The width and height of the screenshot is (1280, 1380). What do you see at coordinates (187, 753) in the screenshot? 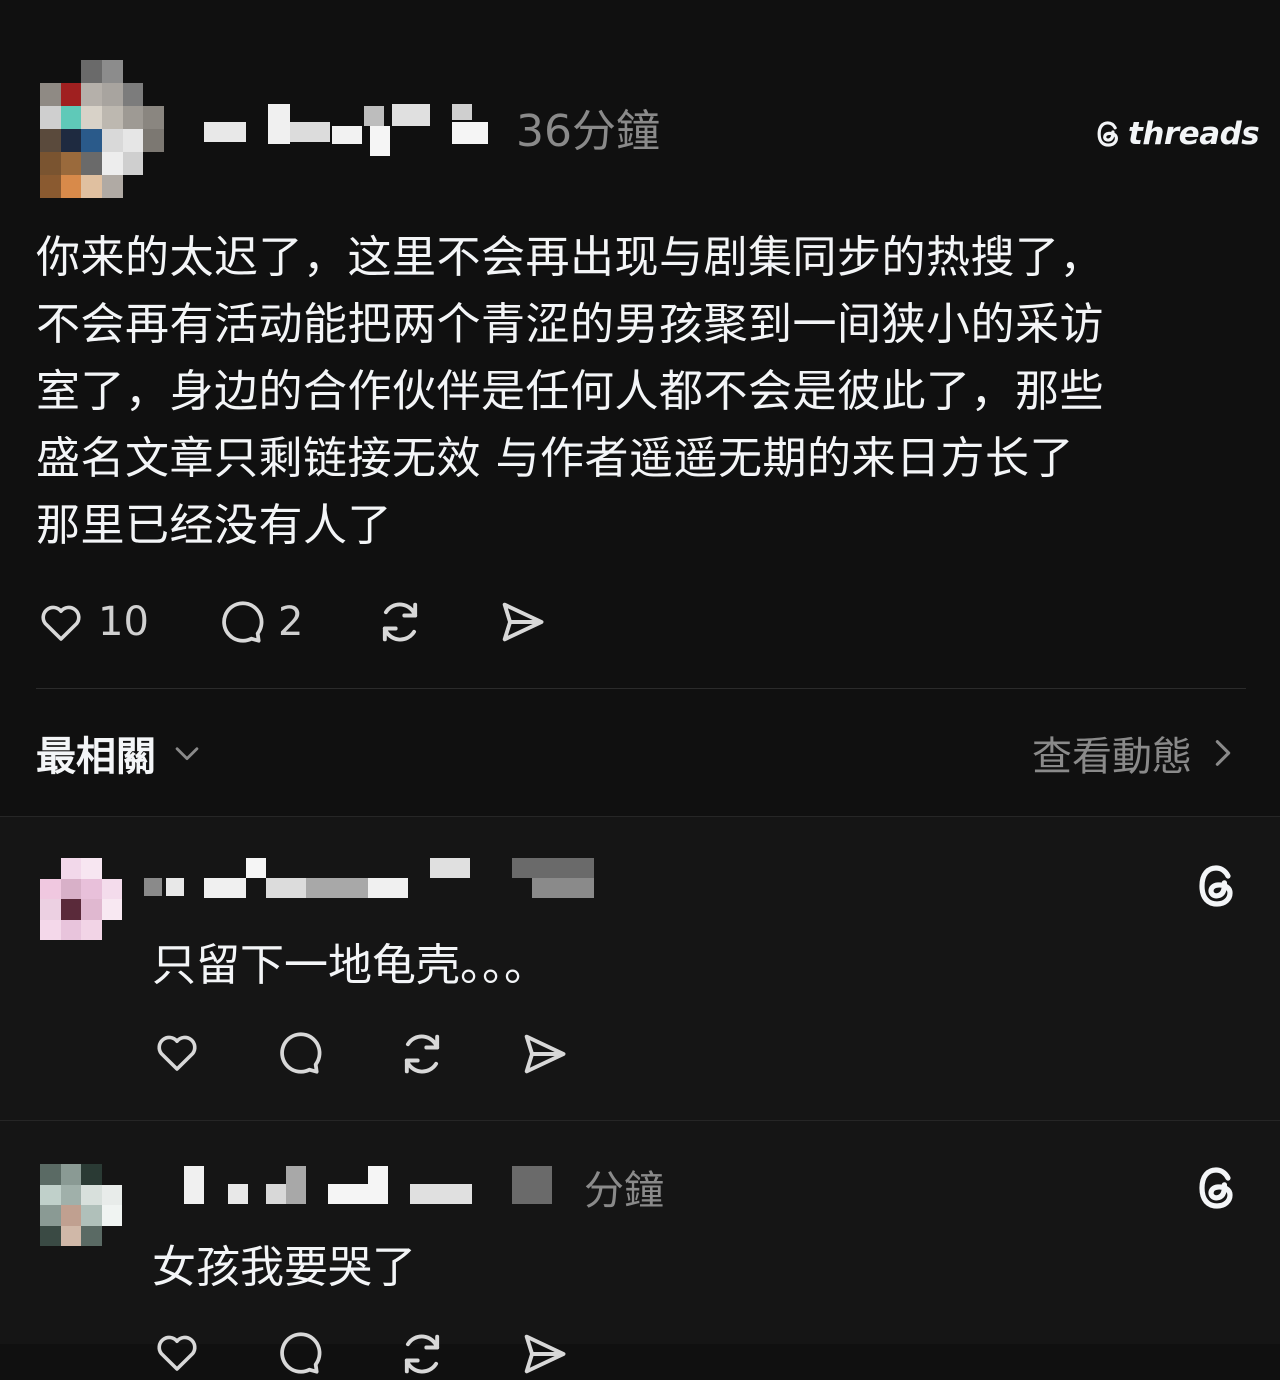
I see `chevron-down-icon` at bounding box center [187, 753].